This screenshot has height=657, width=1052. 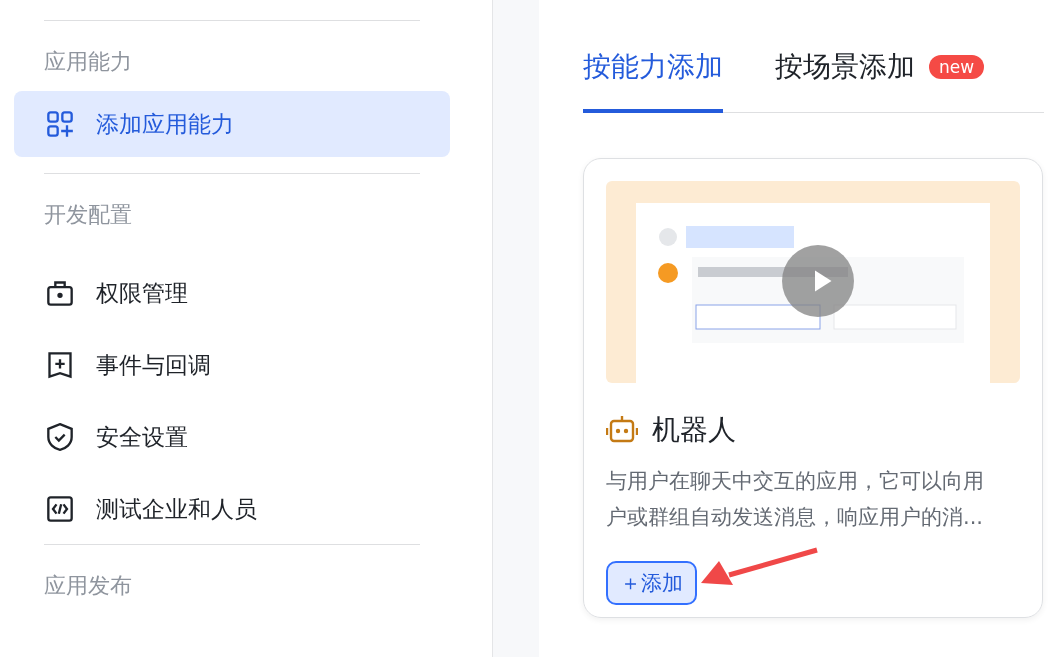 I want to click on sidebar-item: 事件与回调, so click(x=232, y=365).